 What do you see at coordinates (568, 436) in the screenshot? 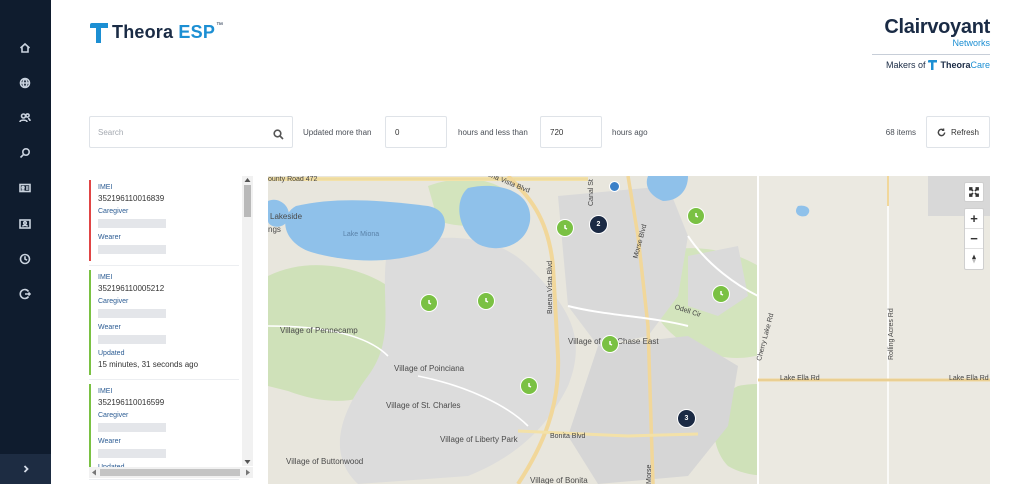
I see `map-label: Bonita Blvd` at bounding box center [568, 436].